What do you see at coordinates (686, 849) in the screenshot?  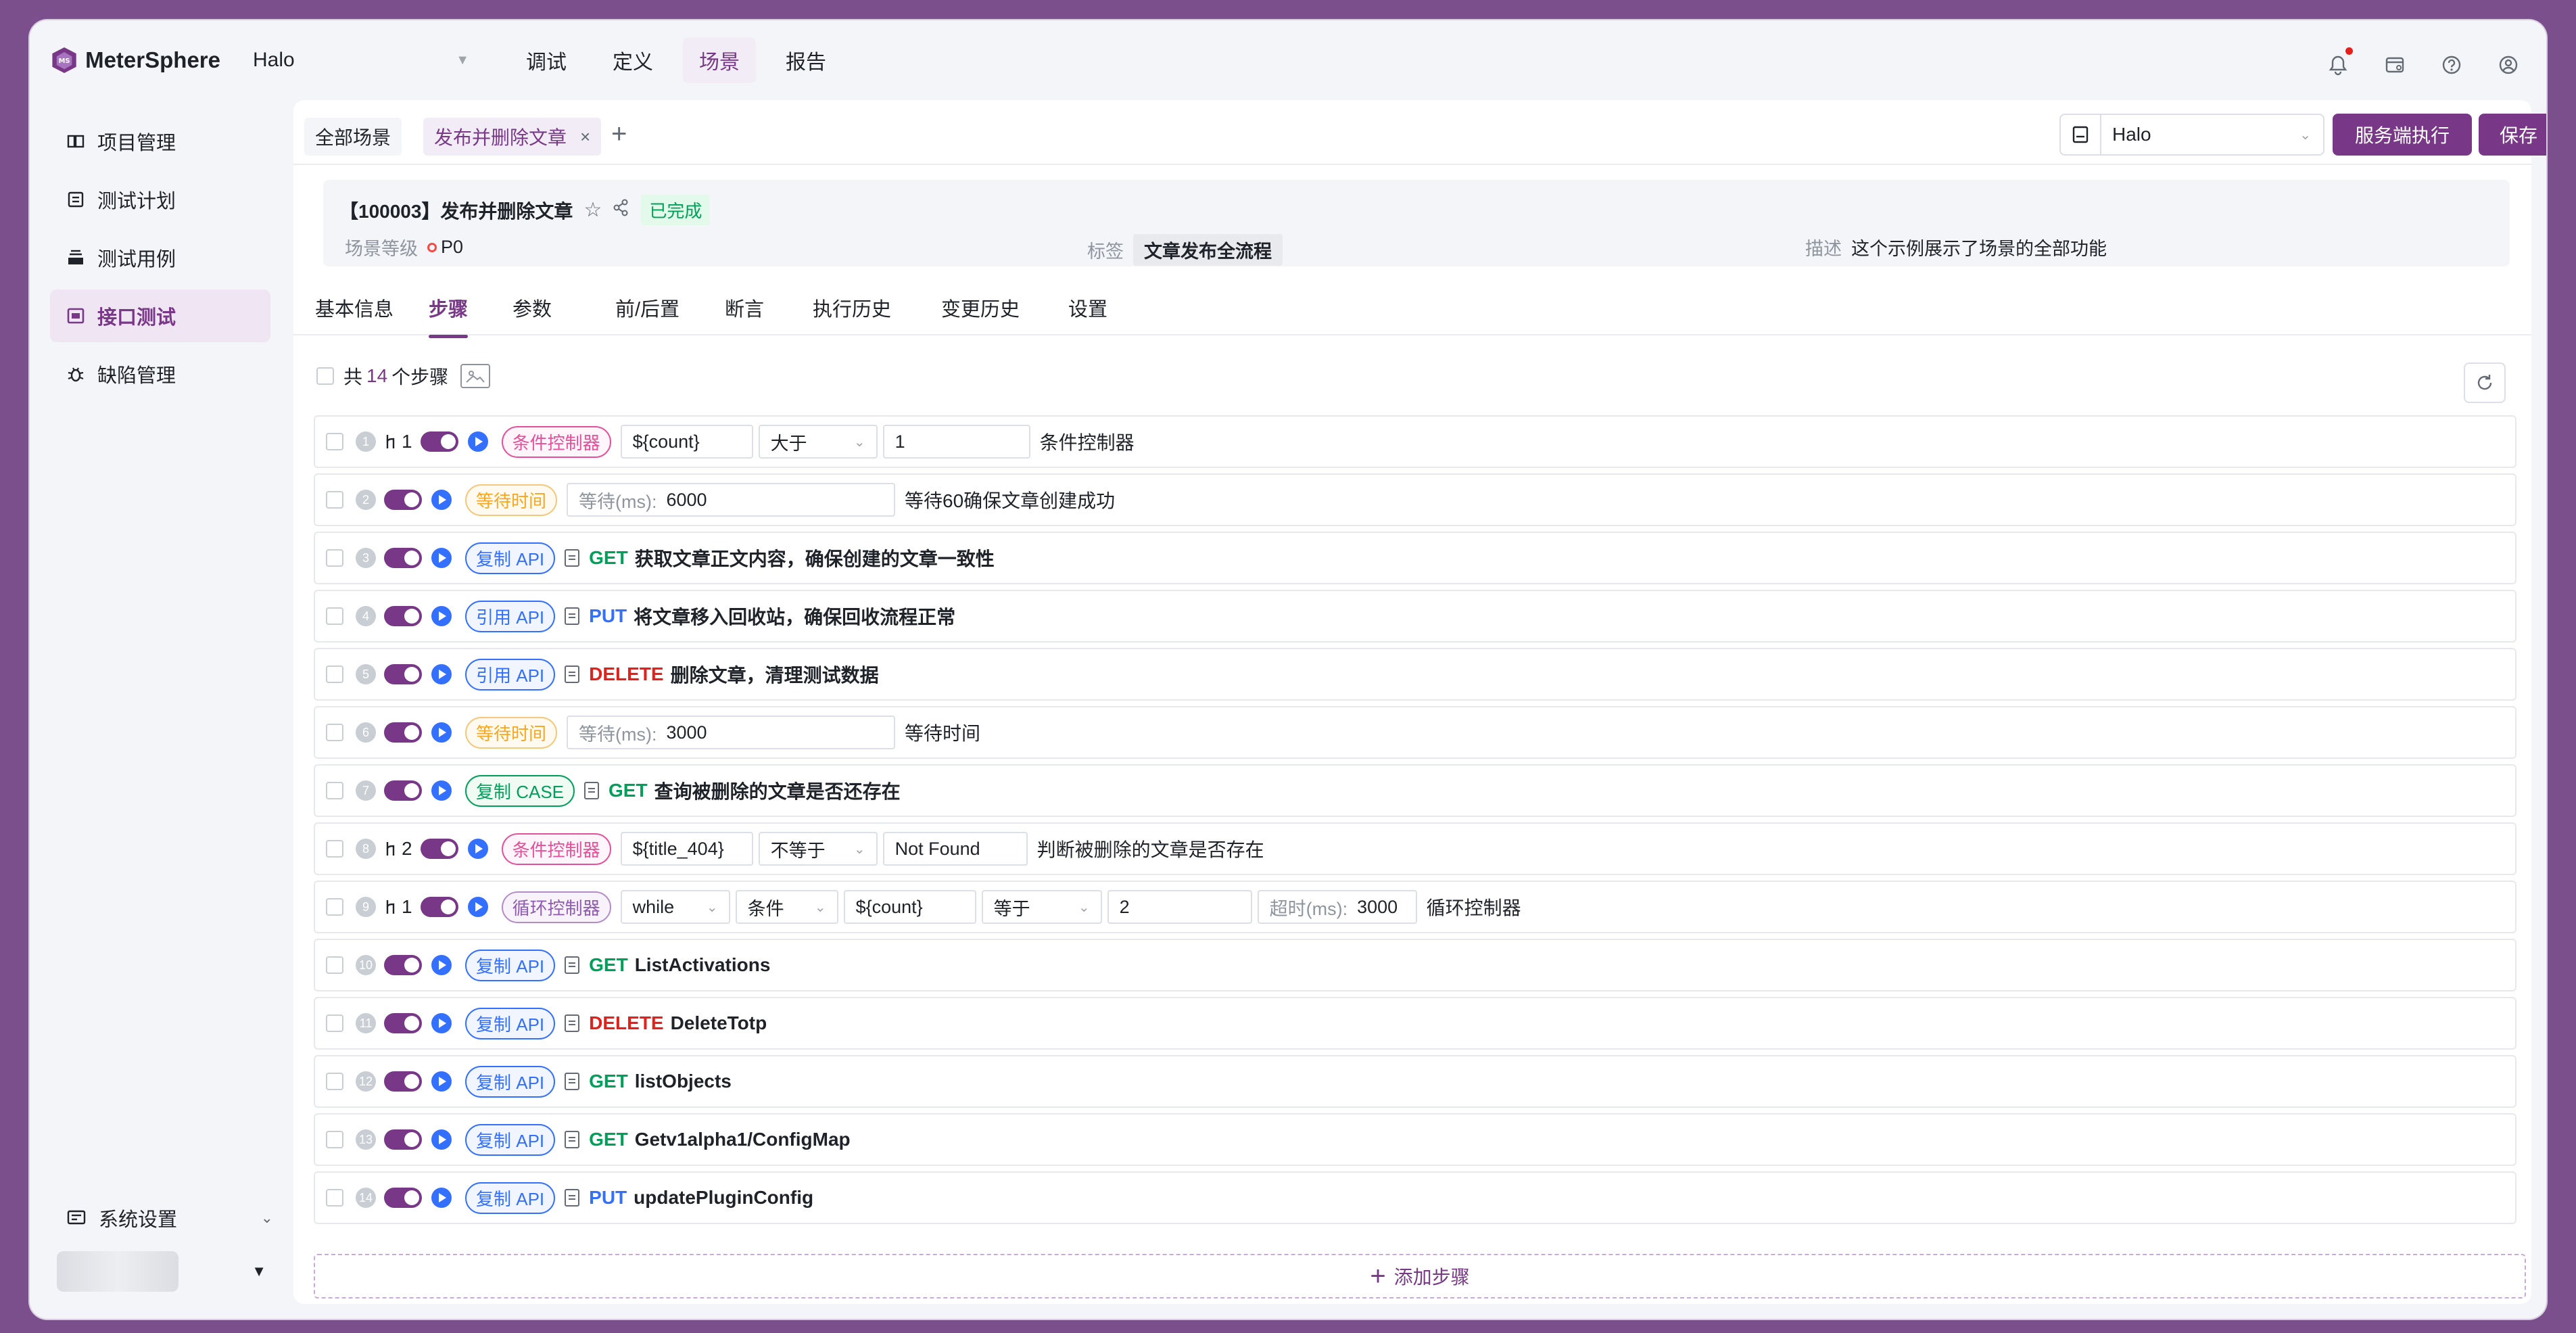 I see `variable-input: ${title_404}` at bounding box center [686, 849].